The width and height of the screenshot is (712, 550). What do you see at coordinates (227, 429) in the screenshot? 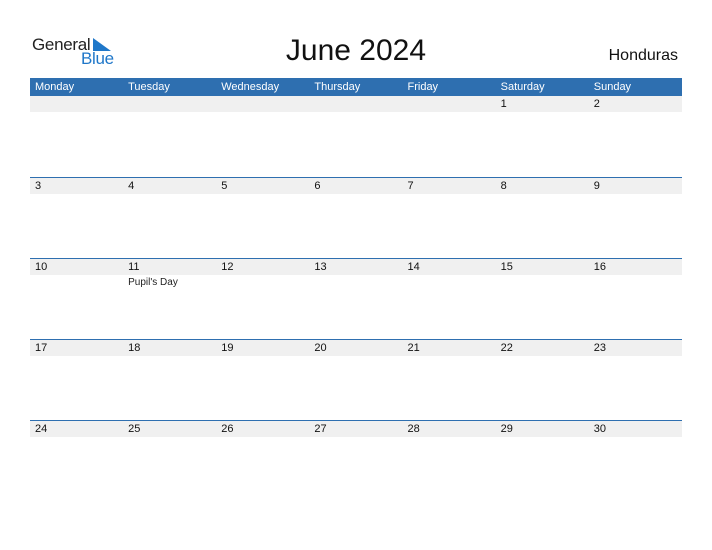
I see `day-number: 26` at bounding box center [227, 429].